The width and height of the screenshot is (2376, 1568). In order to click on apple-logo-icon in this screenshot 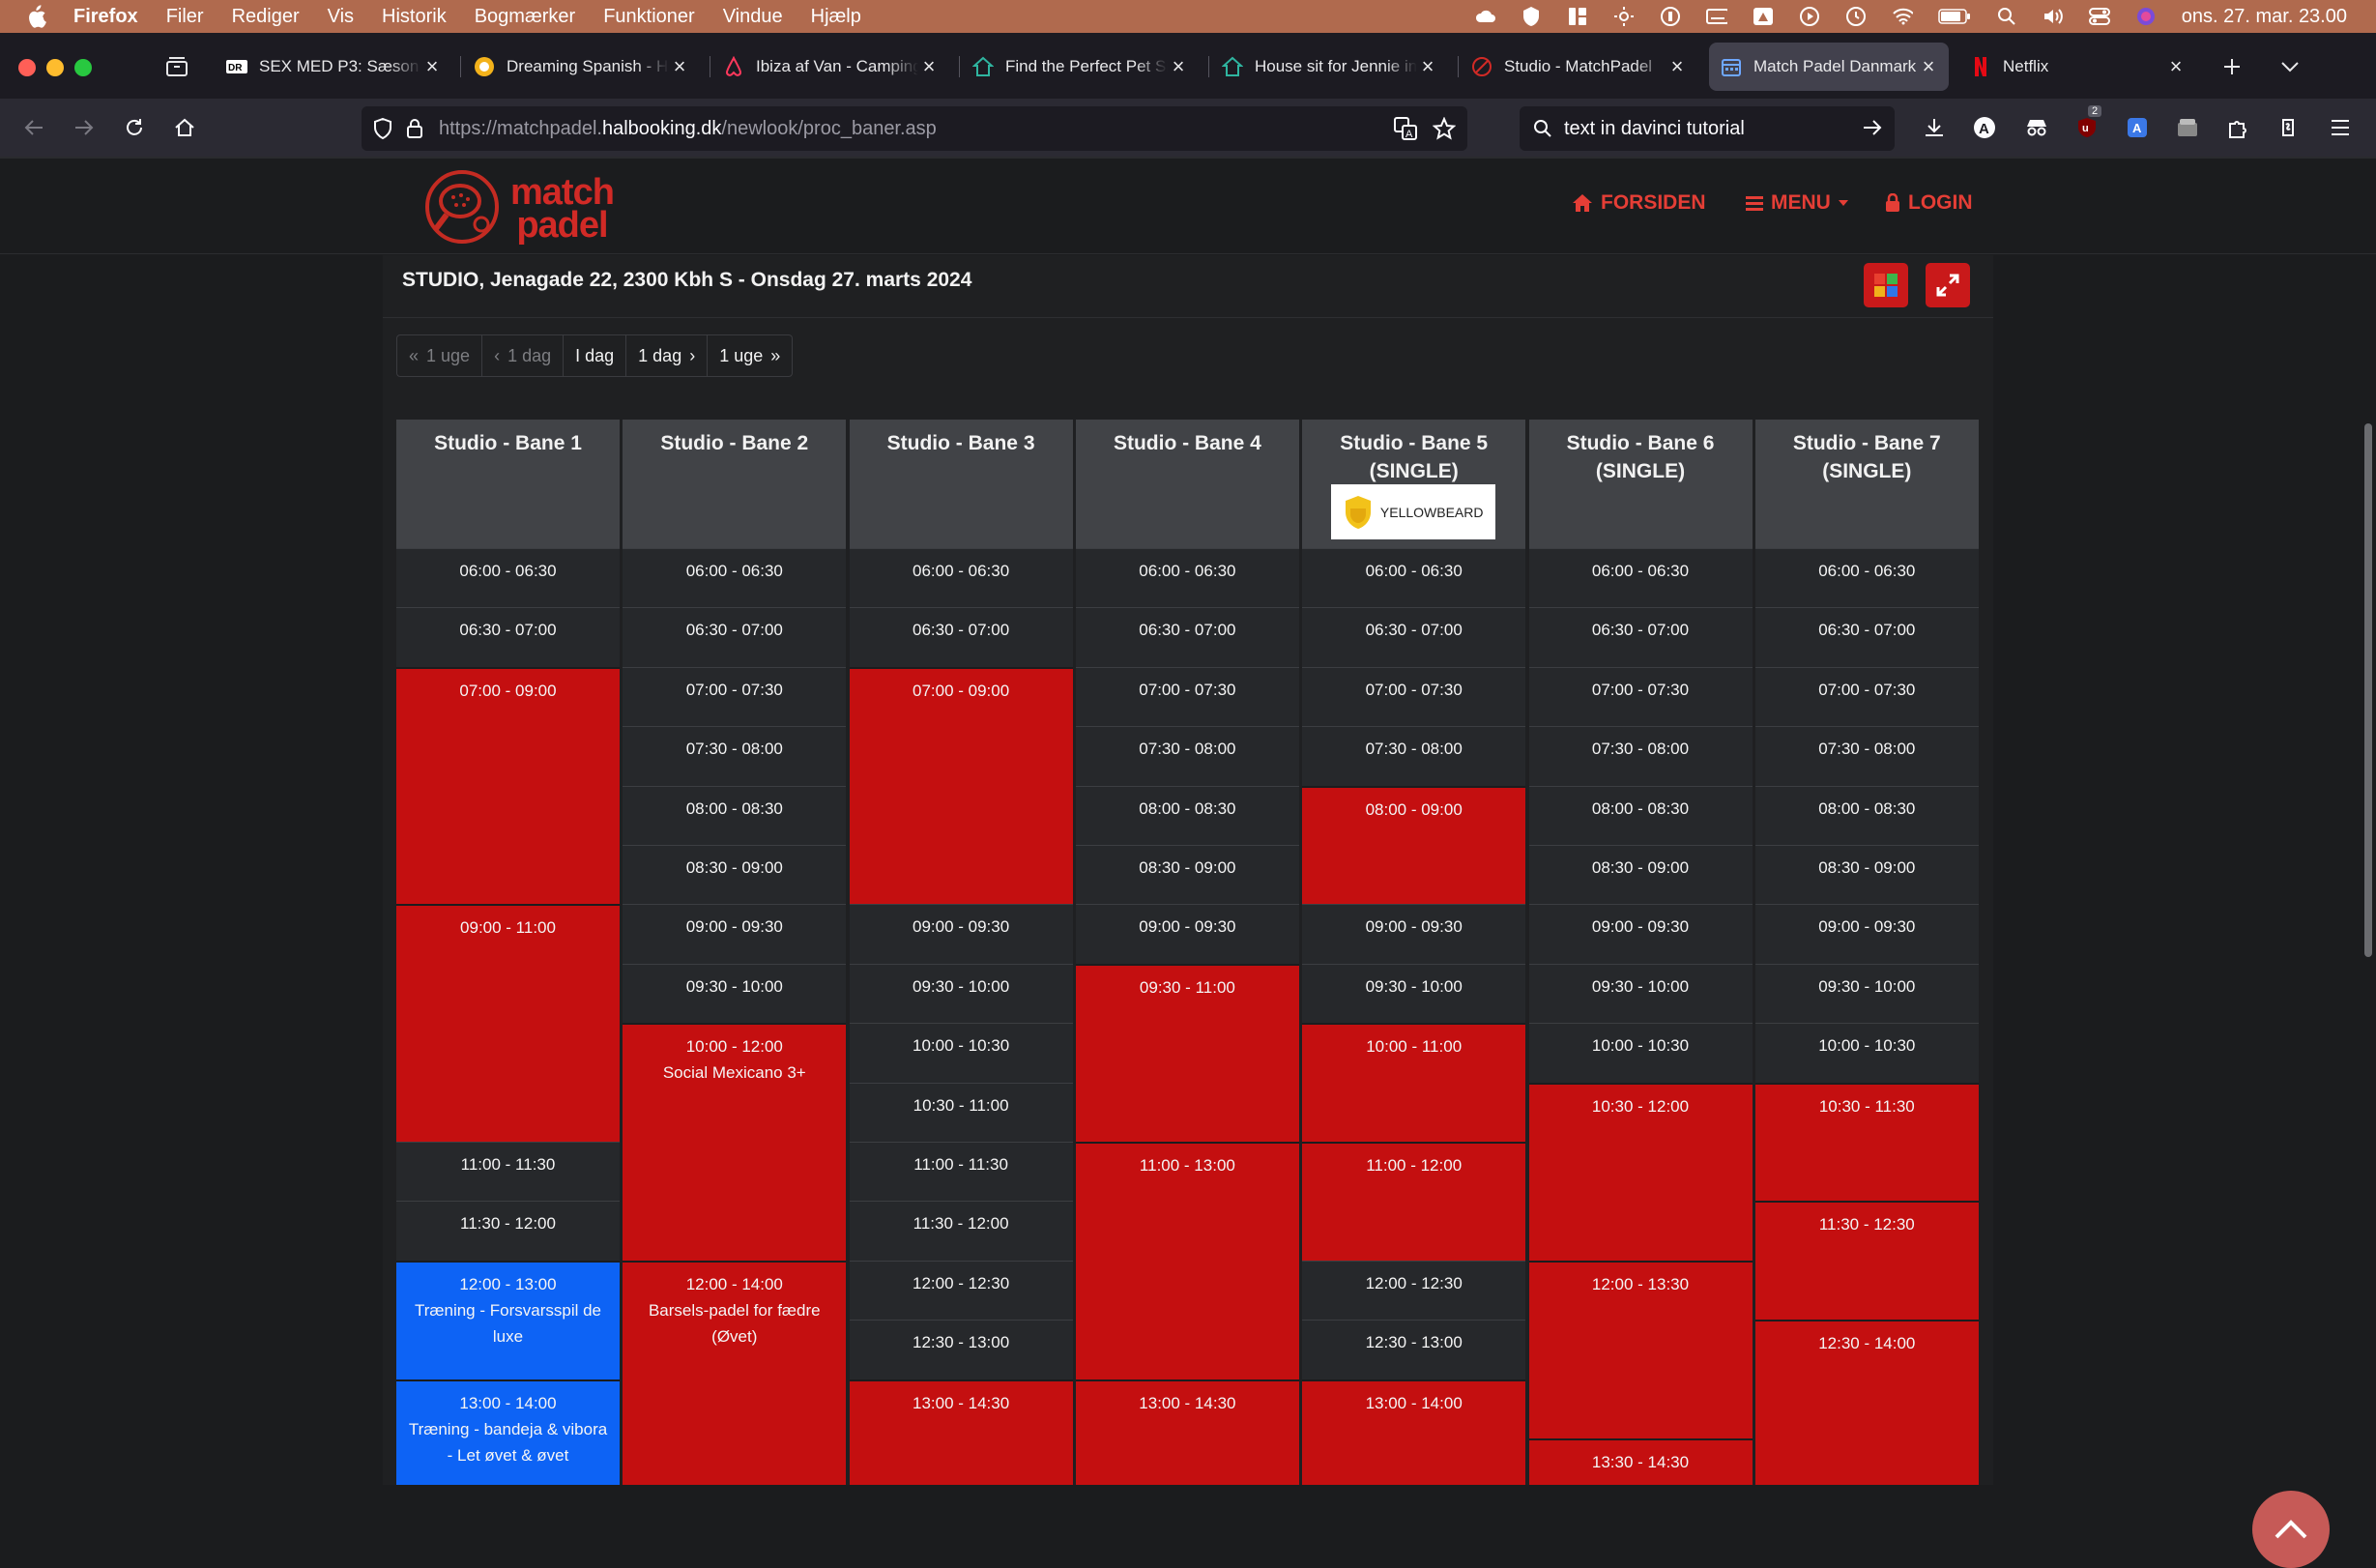, I will do `click(39, 16)`.